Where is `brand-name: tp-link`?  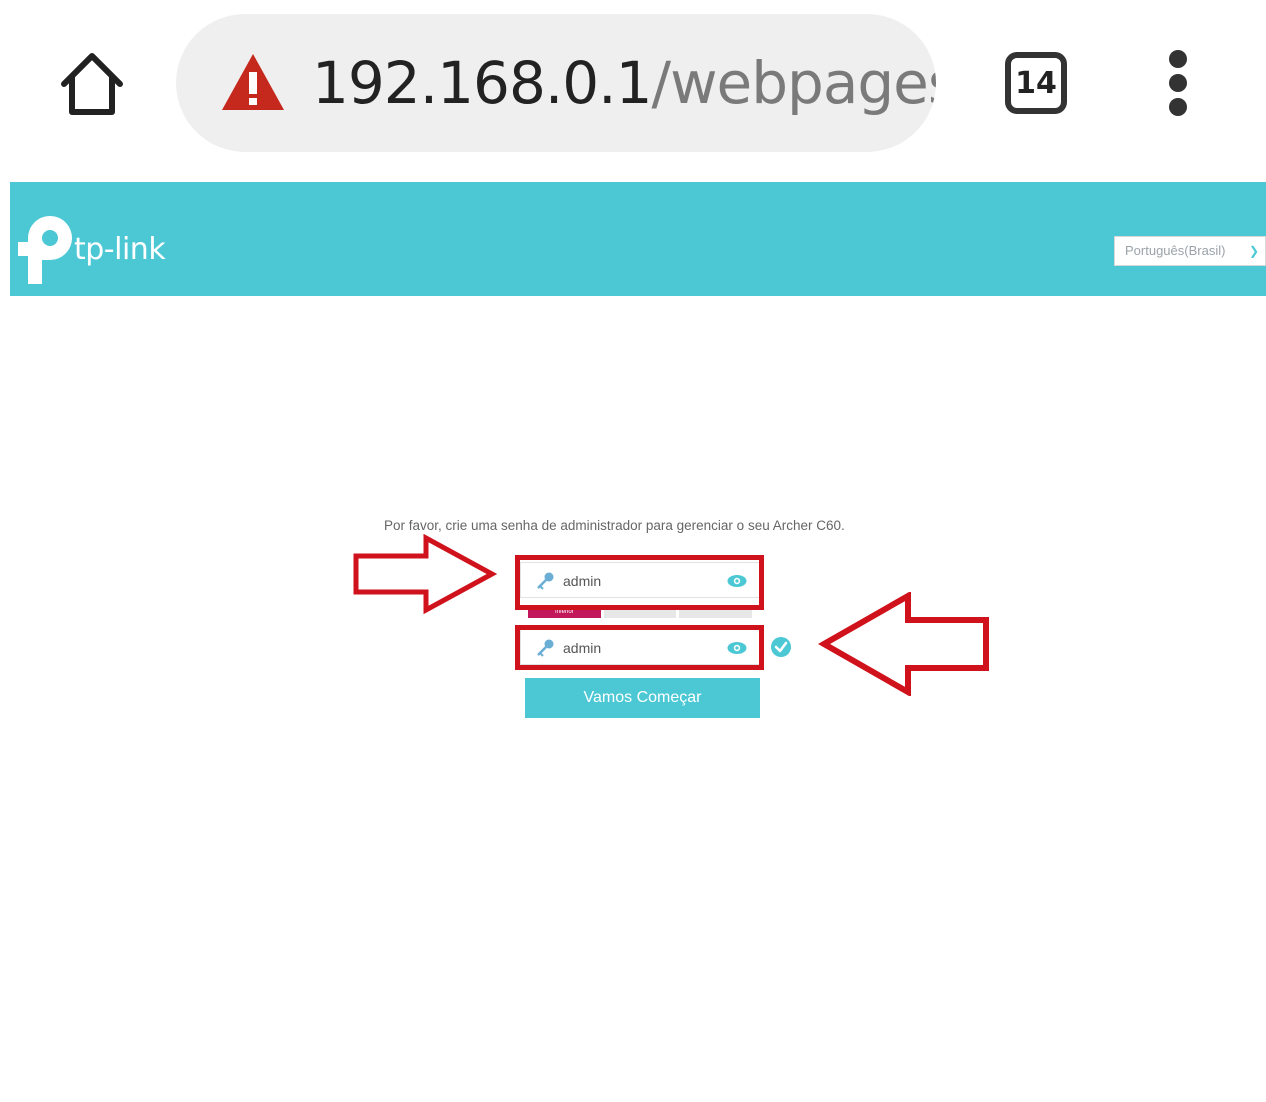
brand-name: tp-link is located at coordinates (120, 249).